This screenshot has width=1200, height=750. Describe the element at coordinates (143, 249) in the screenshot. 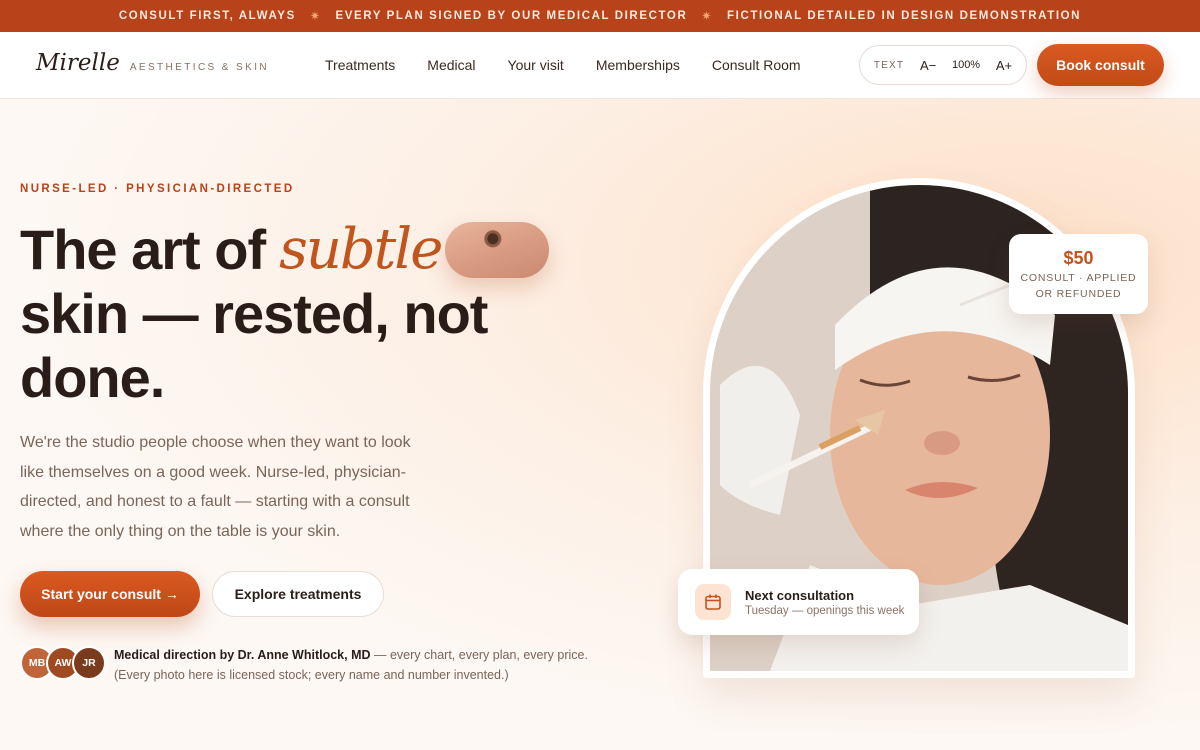

I see `headline-part1: The art of` at that location.